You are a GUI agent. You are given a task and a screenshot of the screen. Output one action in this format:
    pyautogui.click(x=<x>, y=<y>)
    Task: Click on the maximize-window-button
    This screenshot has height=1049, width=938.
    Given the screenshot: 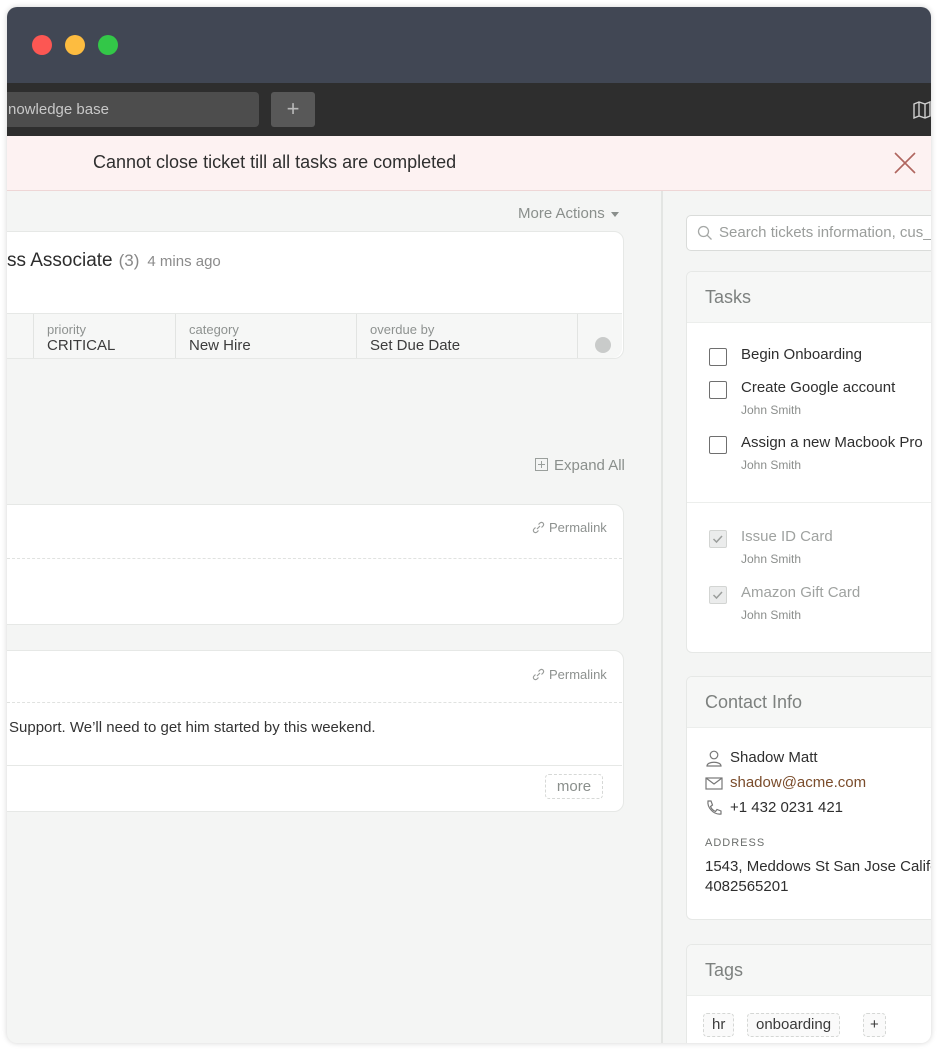 What is the action you would take?
    pyautogui.click(x=108, y=45)
    